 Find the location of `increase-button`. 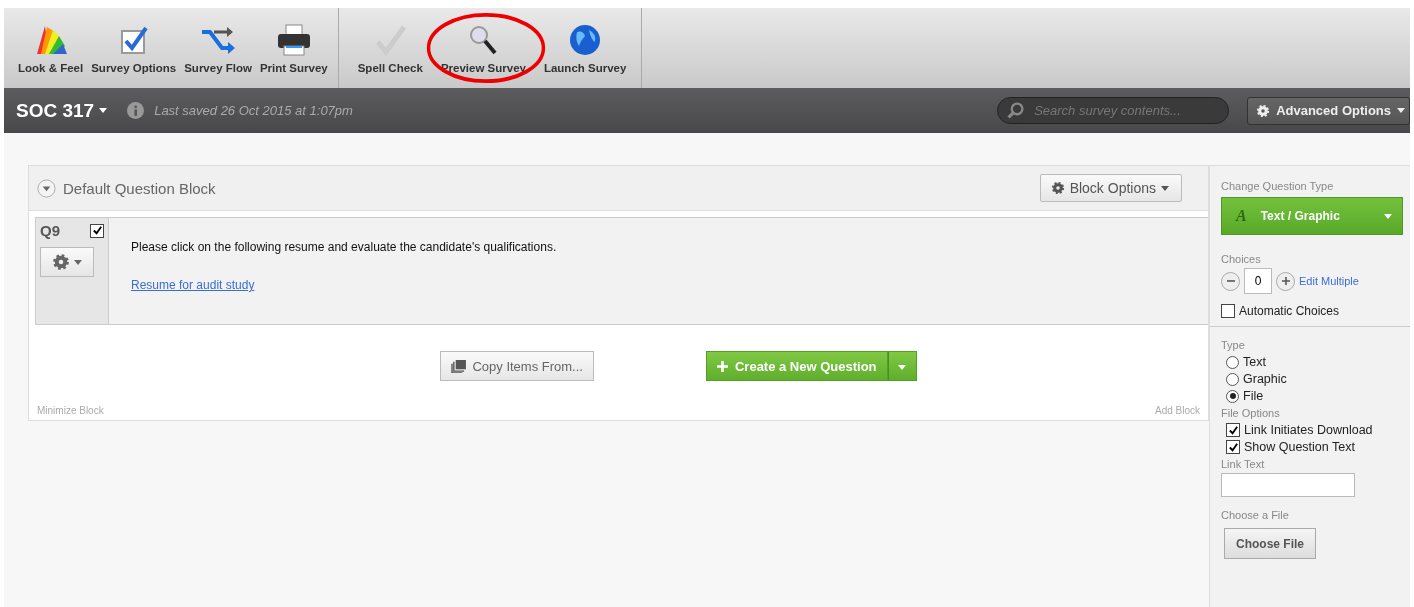

increase-button is located at coordinates (1285, 281).